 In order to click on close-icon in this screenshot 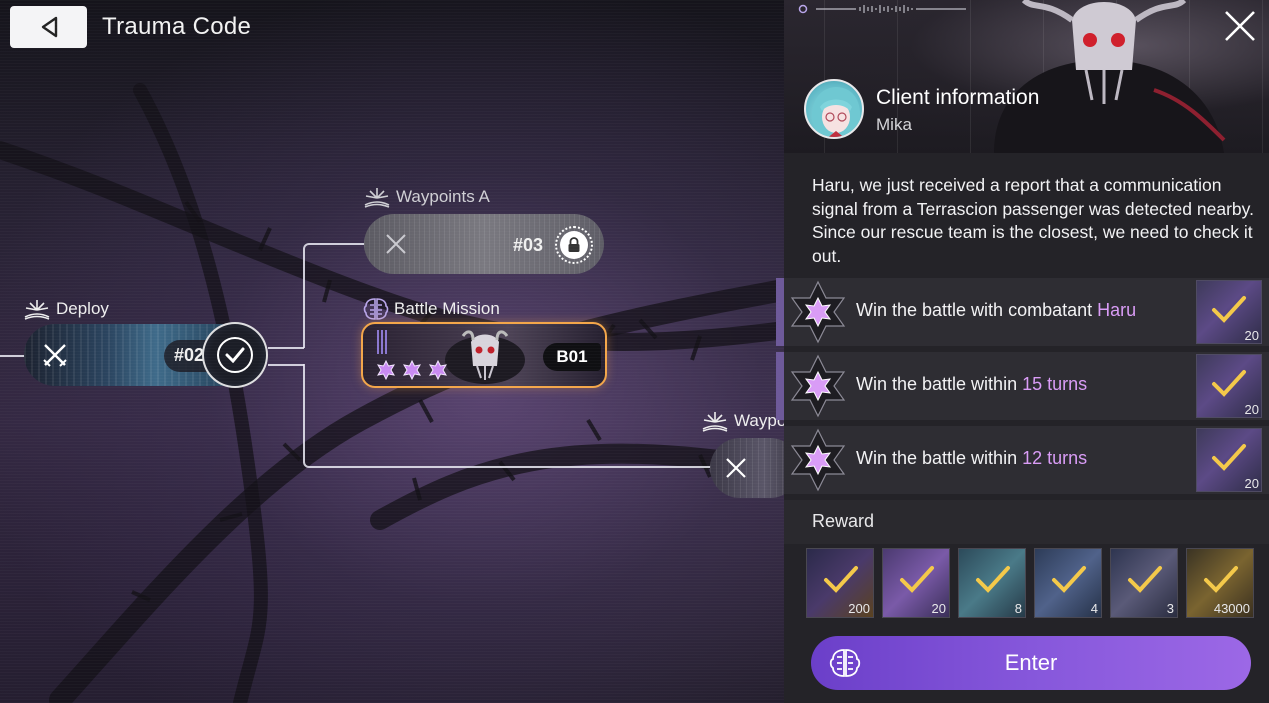, I will do `click(1240, 26)`.